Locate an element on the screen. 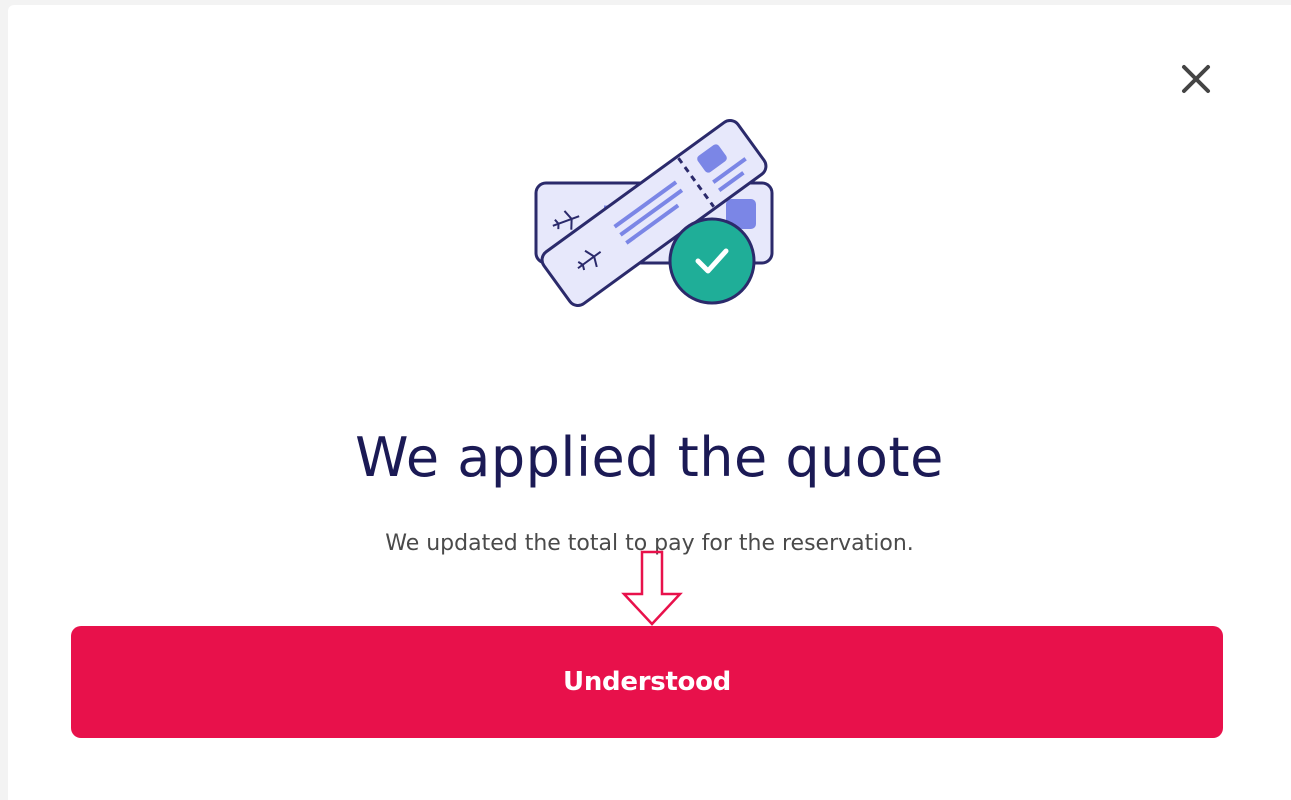 Image resolution: width=1291 pixels, height=800 pixels. close-icon is located at coordinates (1196, 79).